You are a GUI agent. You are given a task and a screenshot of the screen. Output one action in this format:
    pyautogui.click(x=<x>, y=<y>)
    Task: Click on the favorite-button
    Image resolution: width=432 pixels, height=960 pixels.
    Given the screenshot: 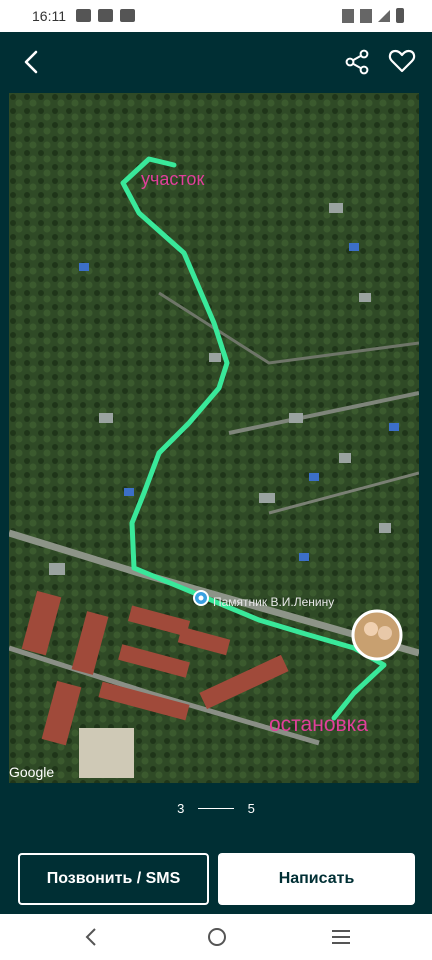 What is the action you would take?
    pyautogui.click(x=402, y=61)
    